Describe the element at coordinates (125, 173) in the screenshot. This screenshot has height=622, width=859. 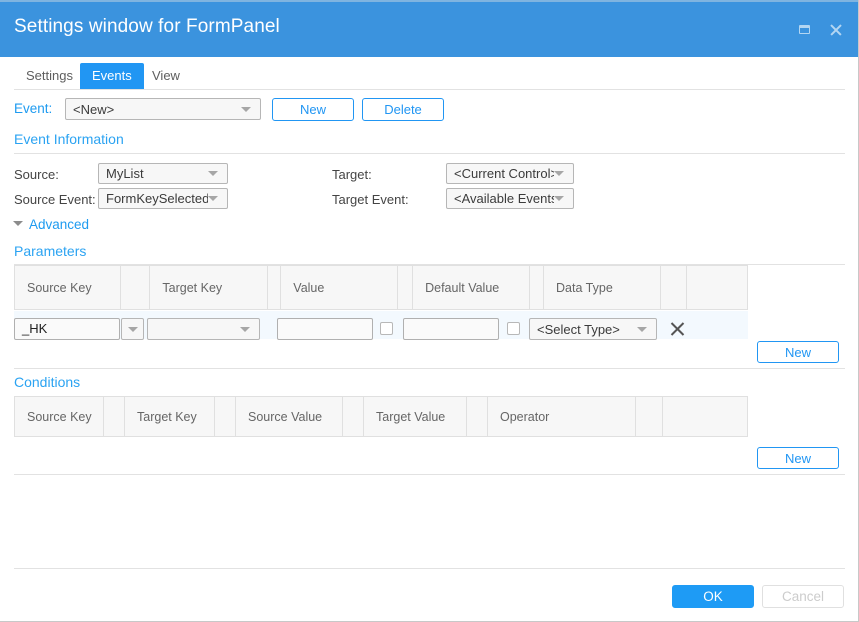
I see `source-select-value: MyList` at that location.